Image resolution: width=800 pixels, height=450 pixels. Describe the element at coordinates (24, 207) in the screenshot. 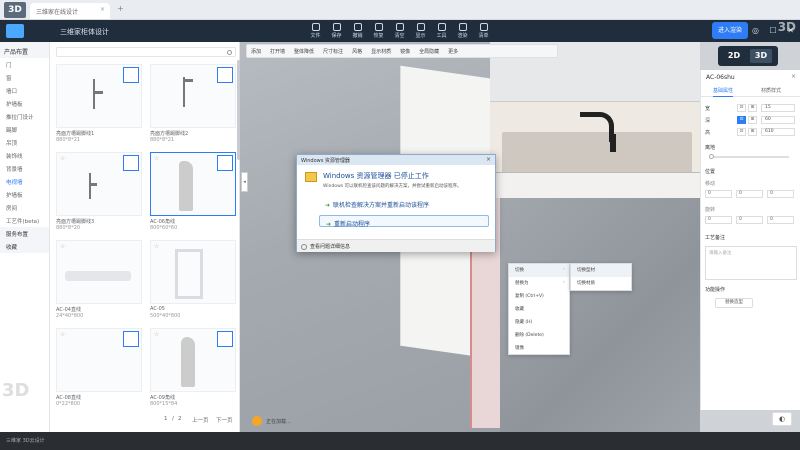

I see `nav-item-room: 房间` at that location.